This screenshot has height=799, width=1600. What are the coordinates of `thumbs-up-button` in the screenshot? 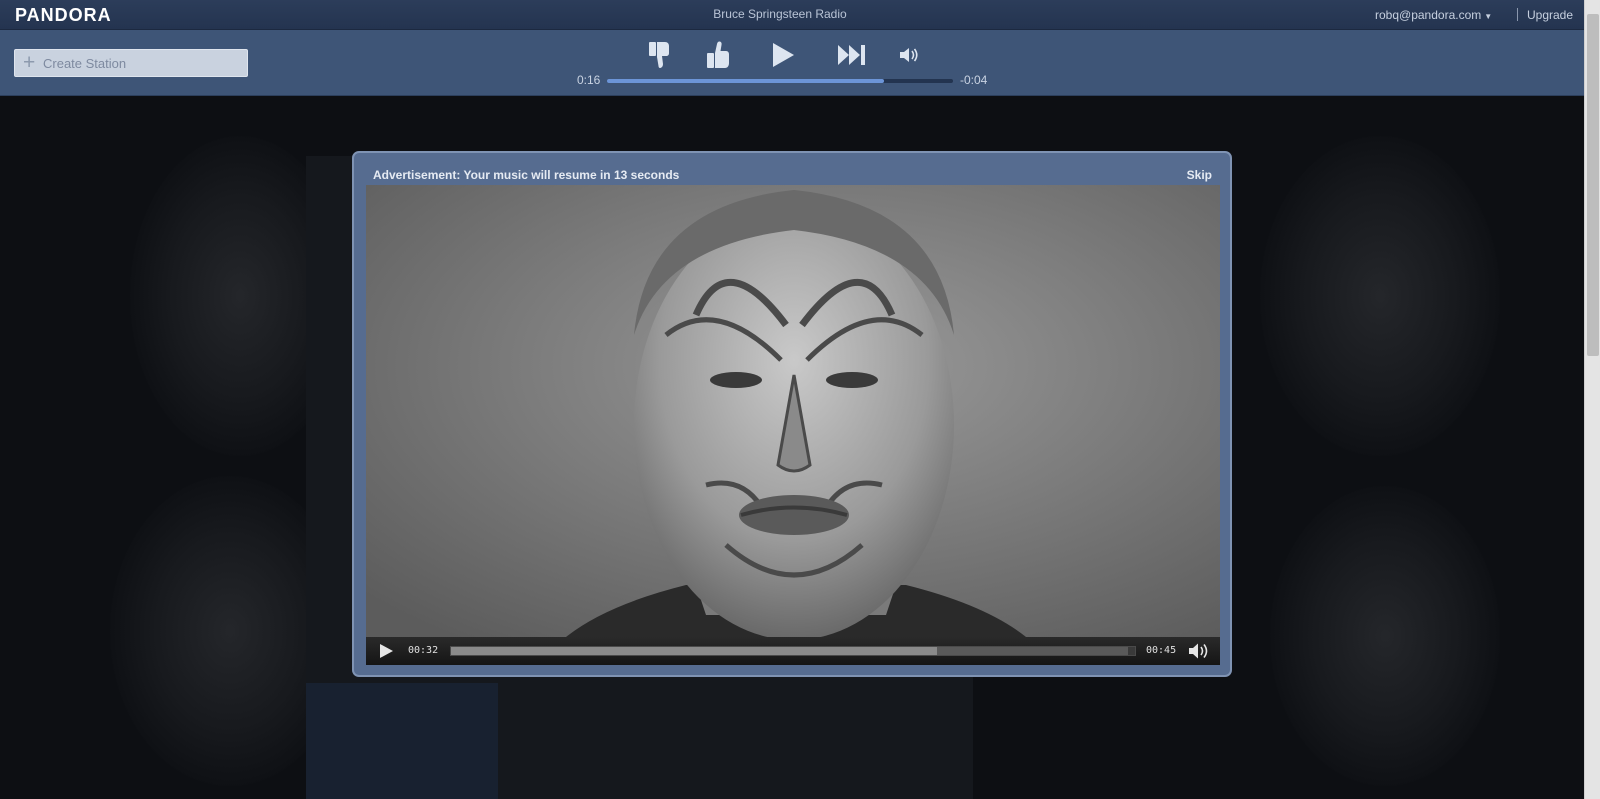 It's located at (718, 55).